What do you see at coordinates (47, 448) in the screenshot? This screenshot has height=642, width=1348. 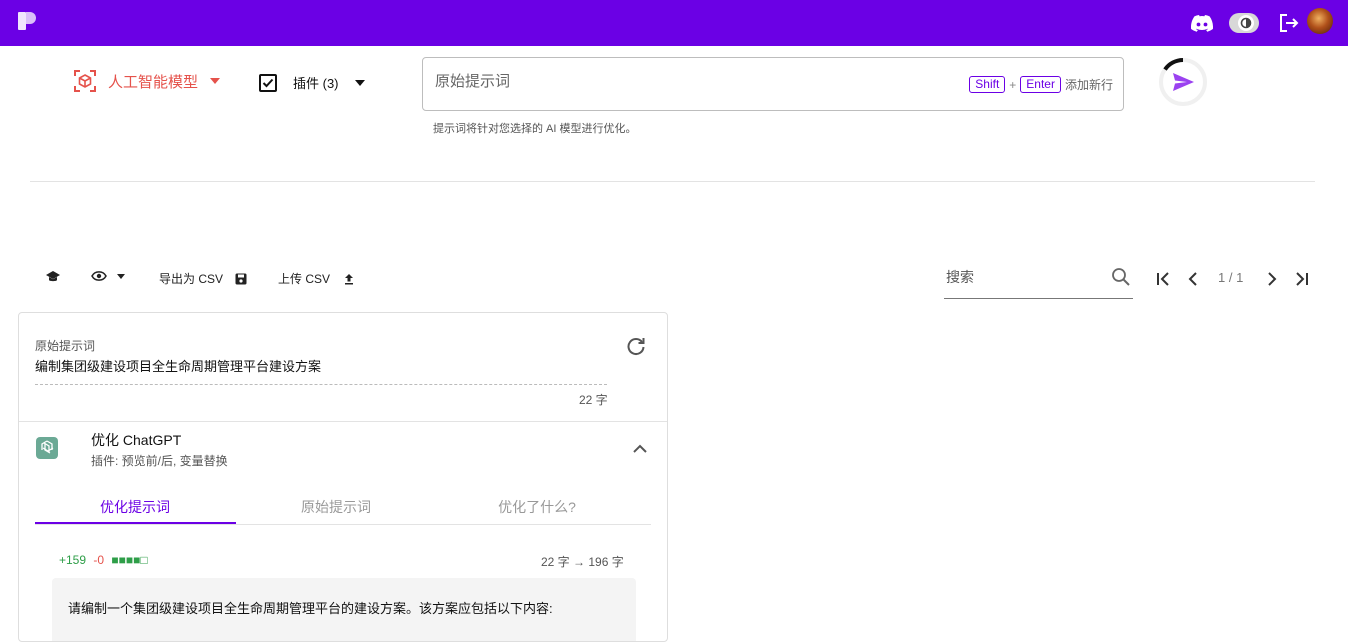 I see `chatgpt-icon` at bounding box center [47, 448].